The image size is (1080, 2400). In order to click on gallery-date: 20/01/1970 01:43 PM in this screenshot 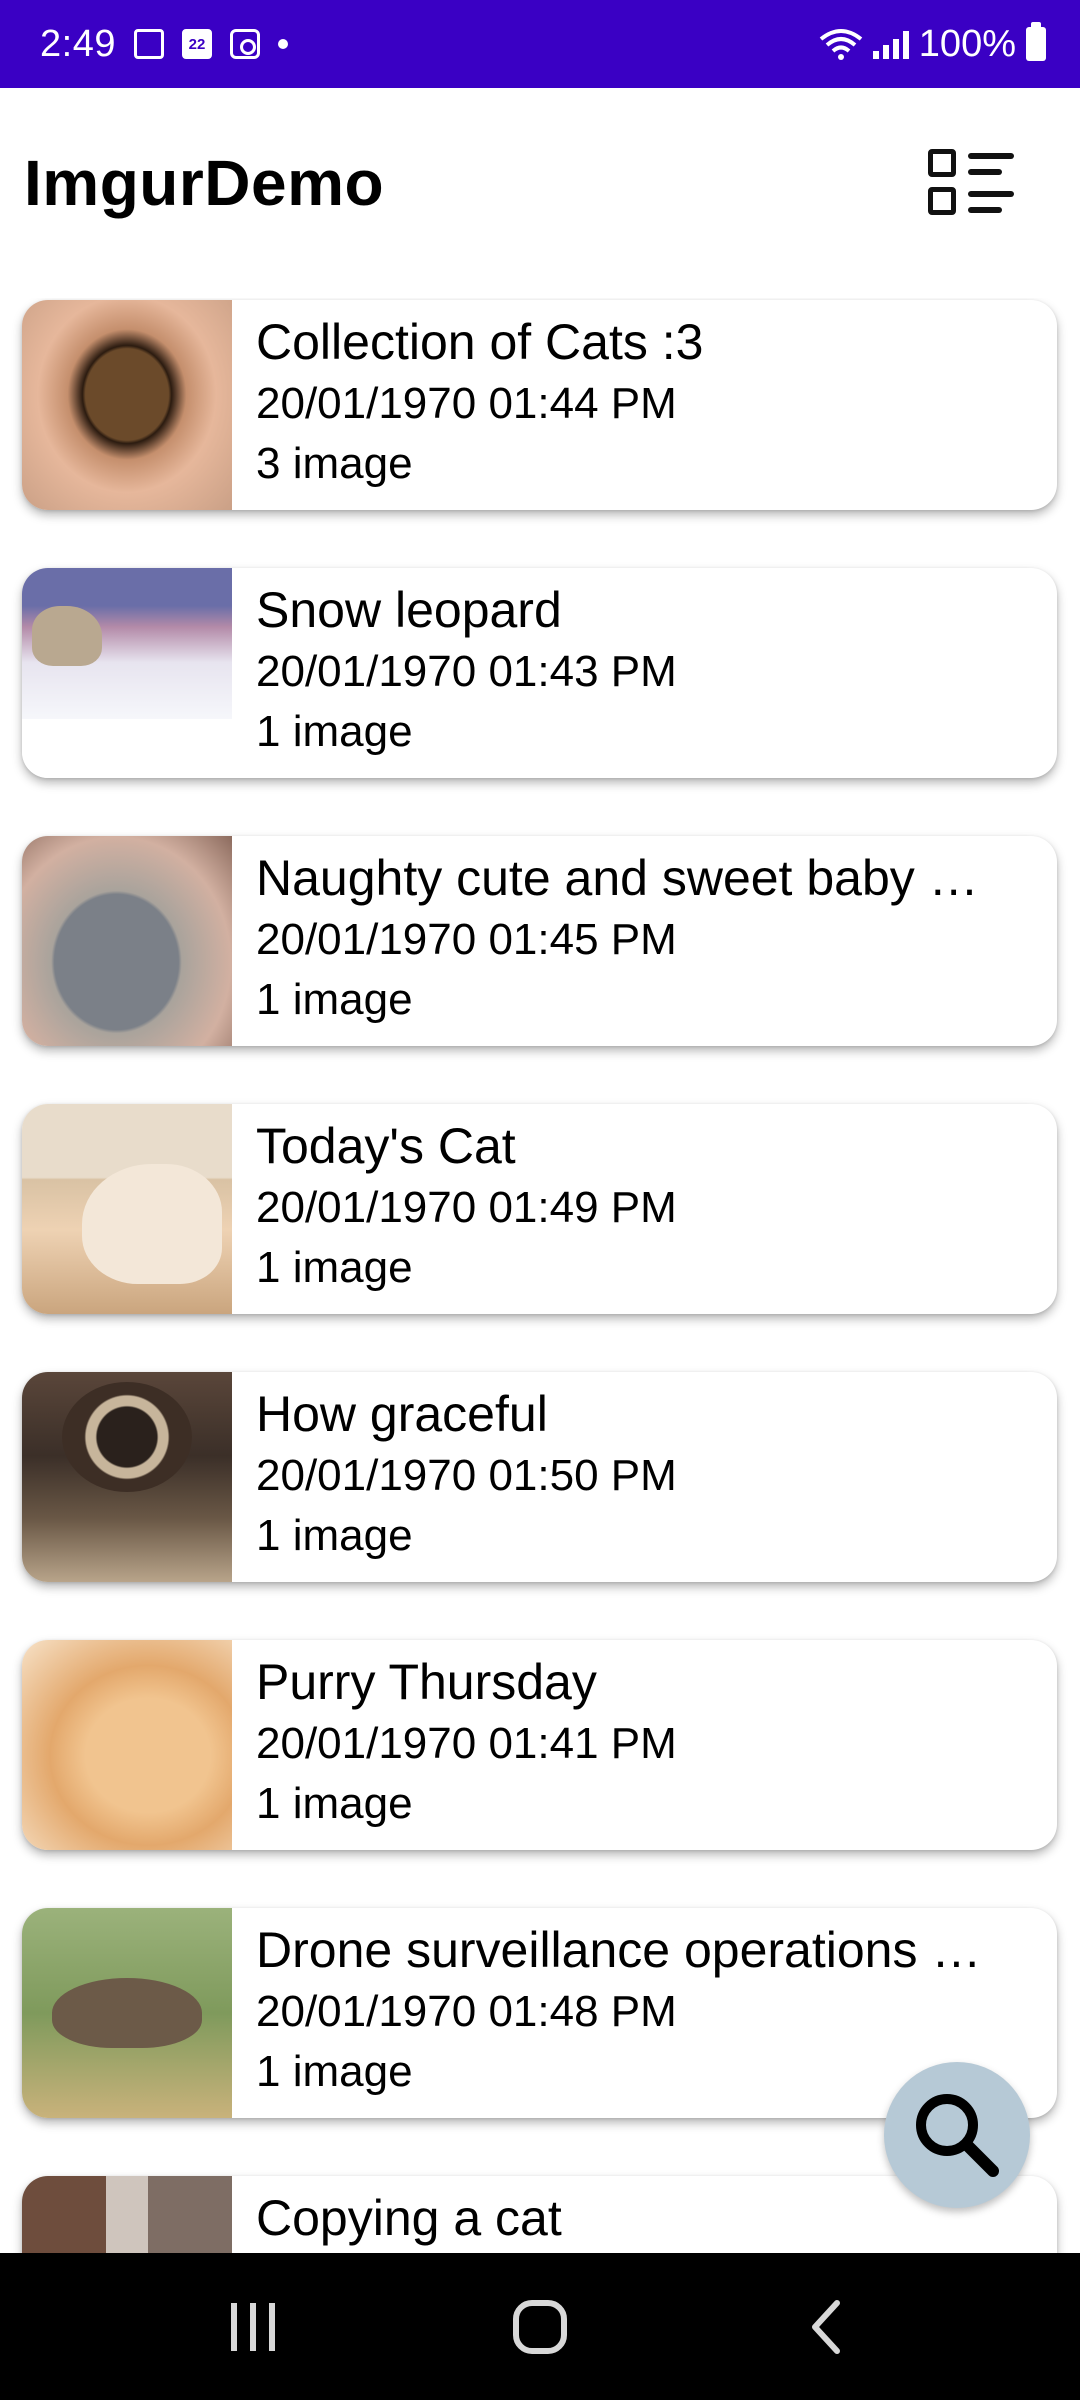, I will do `click(466, 671)`.